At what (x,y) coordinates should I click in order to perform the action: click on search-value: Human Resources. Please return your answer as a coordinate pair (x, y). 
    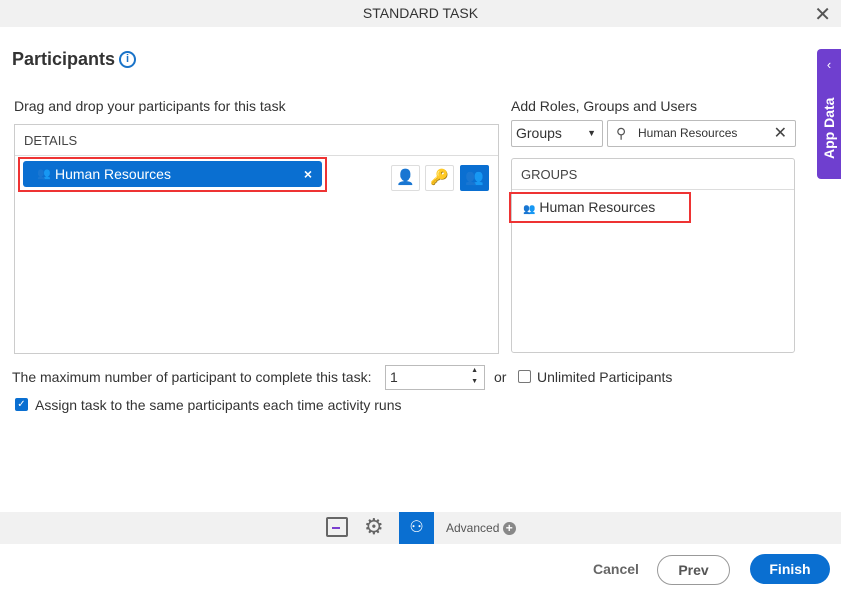
    Looking at the image, I should click on (688, 133).